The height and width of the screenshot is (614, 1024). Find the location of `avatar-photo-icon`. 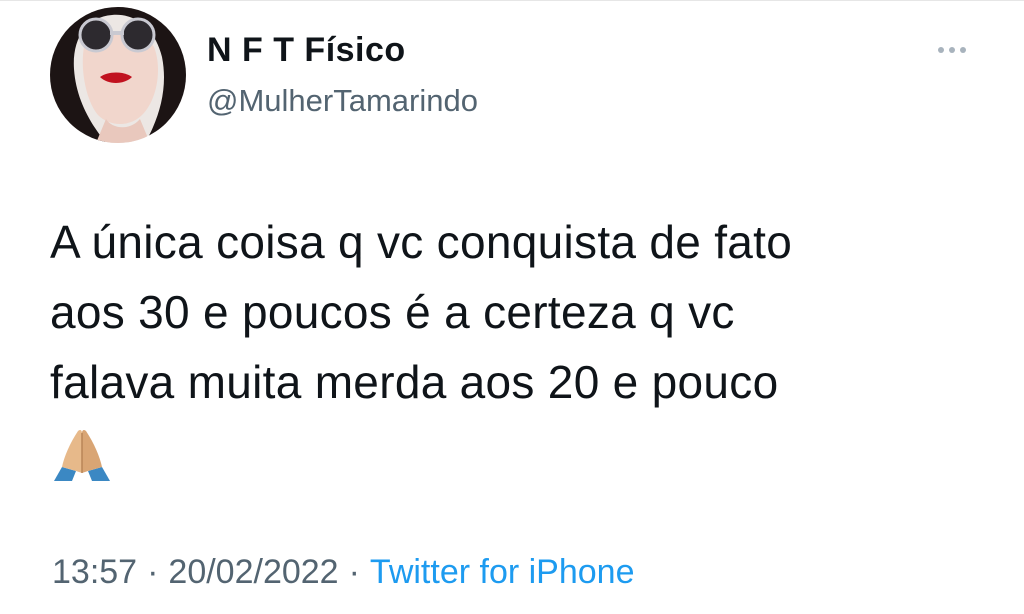

avatar-photo-icon is located at coordinates (118, 75).